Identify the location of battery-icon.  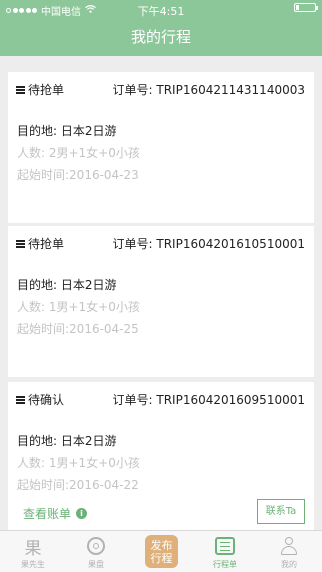
(306, 7).